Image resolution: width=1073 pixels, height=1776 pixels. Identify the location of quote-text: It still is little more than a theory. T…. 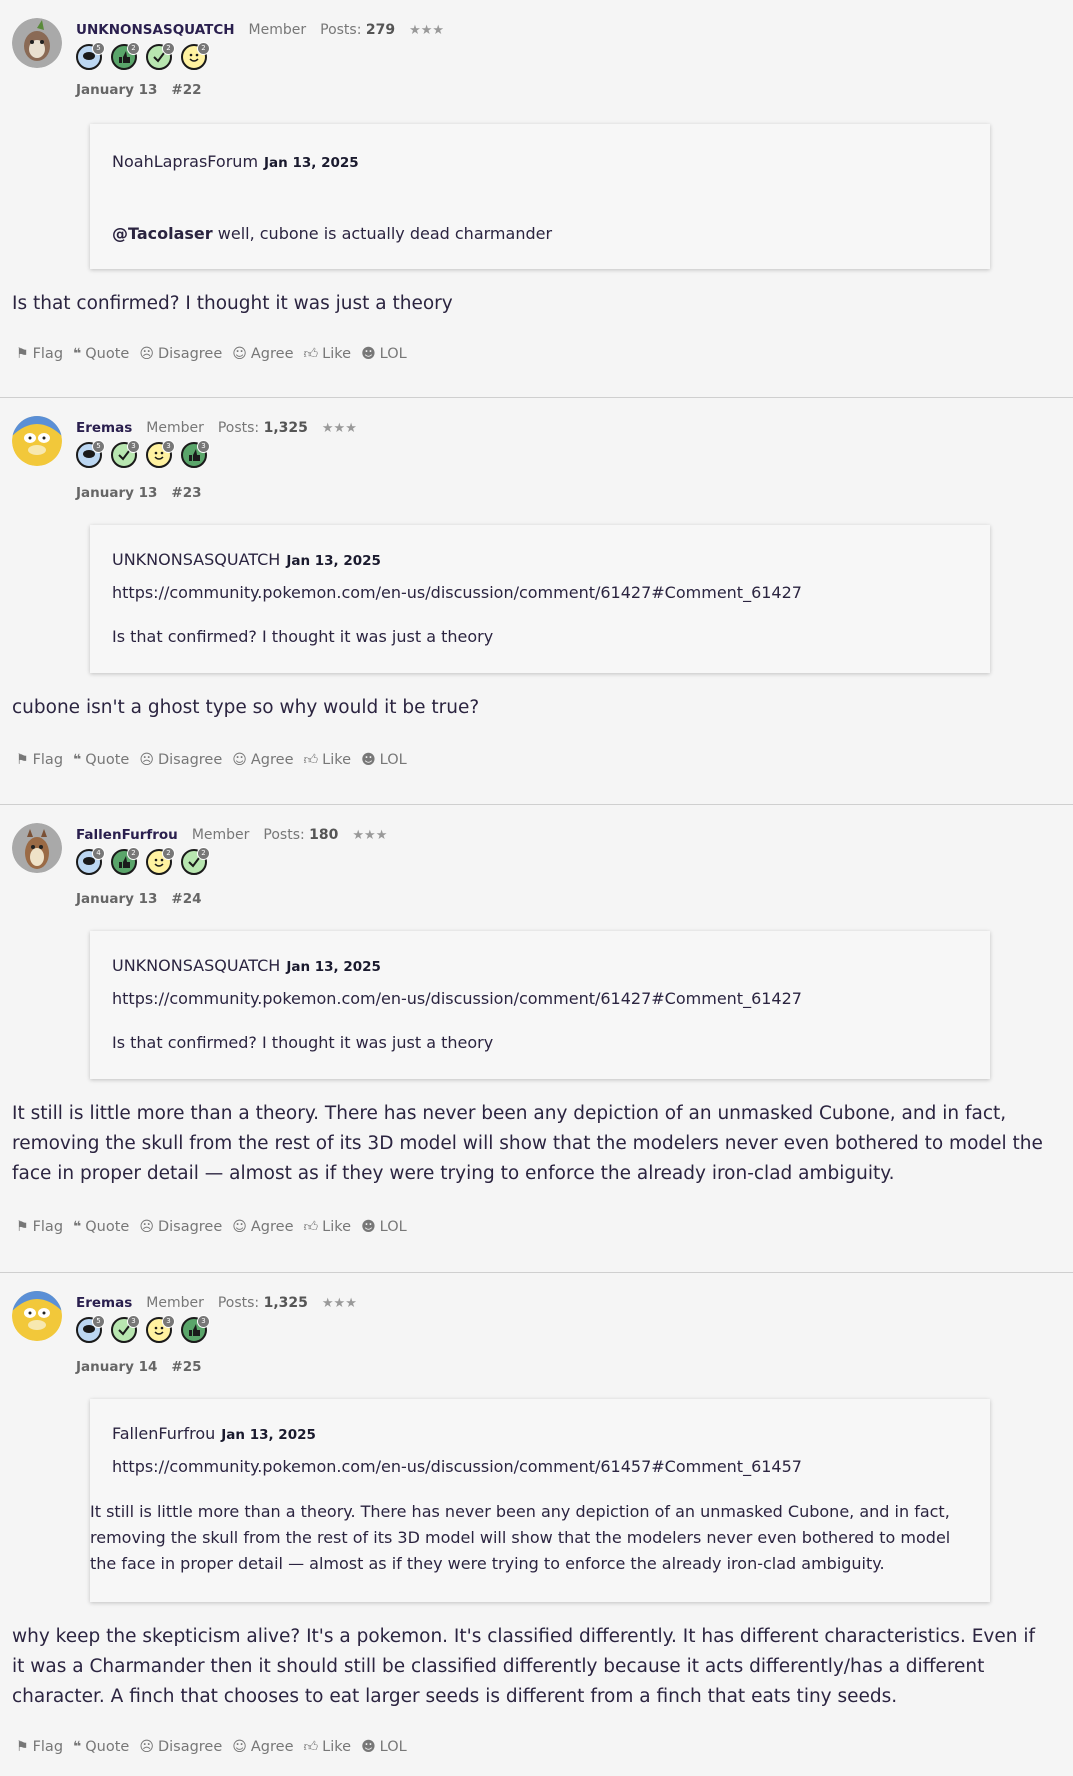
(520, 1537).